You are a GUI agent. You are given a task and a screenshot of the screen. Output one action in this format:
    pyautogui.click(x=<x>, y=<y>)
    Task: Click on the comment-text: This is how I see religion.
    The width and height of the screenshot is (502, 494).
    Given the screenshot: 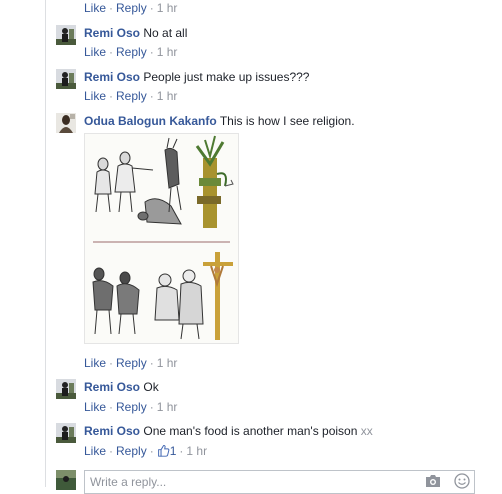 What is the action you would take?
    pyautogui.click(x=287, y=121)
    